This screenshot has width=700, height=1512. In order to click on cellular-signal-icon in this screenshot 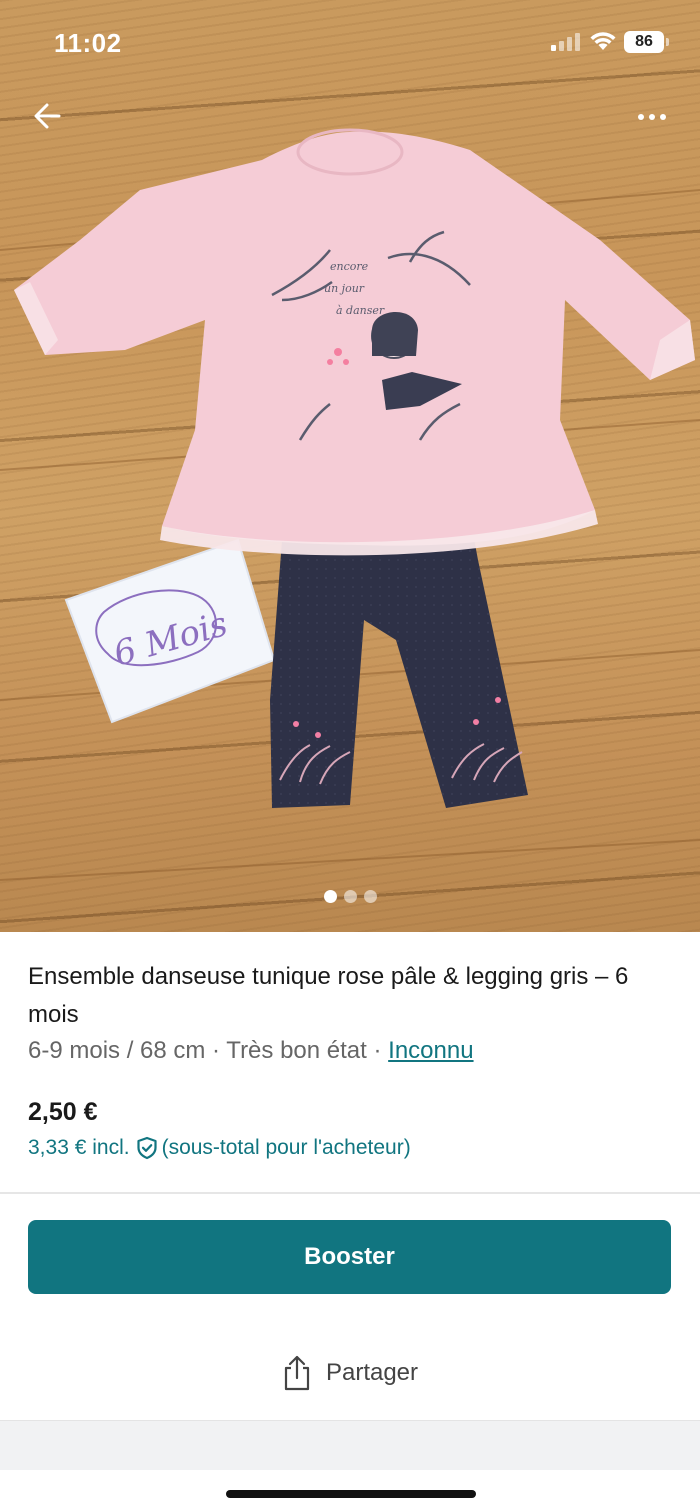, I will do `click(567, 42)`.